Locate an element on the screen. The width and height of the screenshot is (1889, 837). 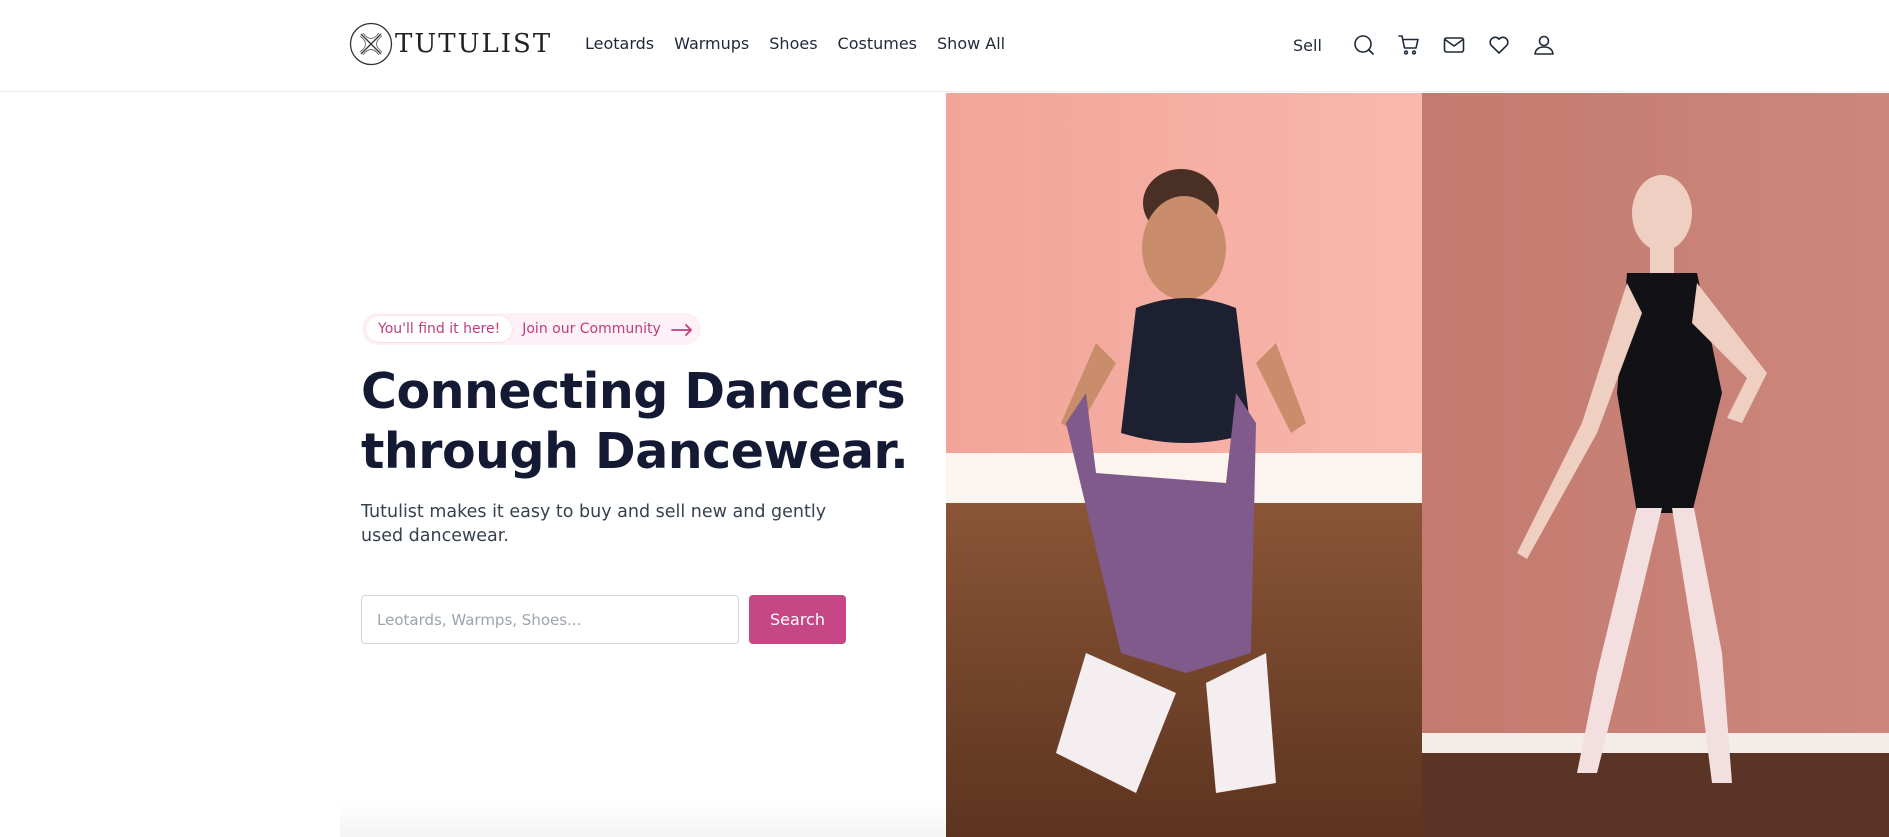
search-submit-button: Search is located at coordinates (797, 619).